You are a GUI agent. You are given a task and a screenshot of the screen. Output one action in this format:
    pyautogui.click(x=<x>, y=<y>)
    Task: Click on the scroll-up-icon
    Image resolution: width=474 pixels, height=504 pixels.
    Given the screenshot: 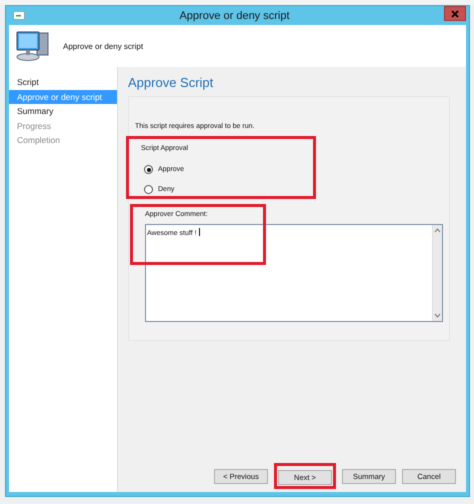 What is the action you would take?
    pyautogui.click(x=437, y=230)
    